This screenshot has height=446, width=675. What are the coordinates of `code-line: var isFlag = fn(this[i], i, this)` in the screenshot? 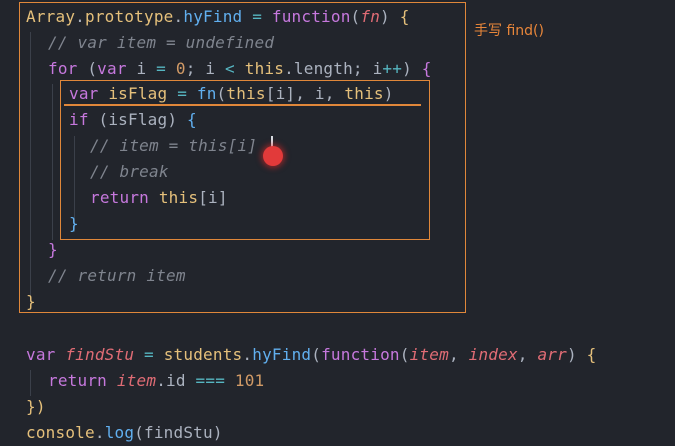 It's located at (231, 93).